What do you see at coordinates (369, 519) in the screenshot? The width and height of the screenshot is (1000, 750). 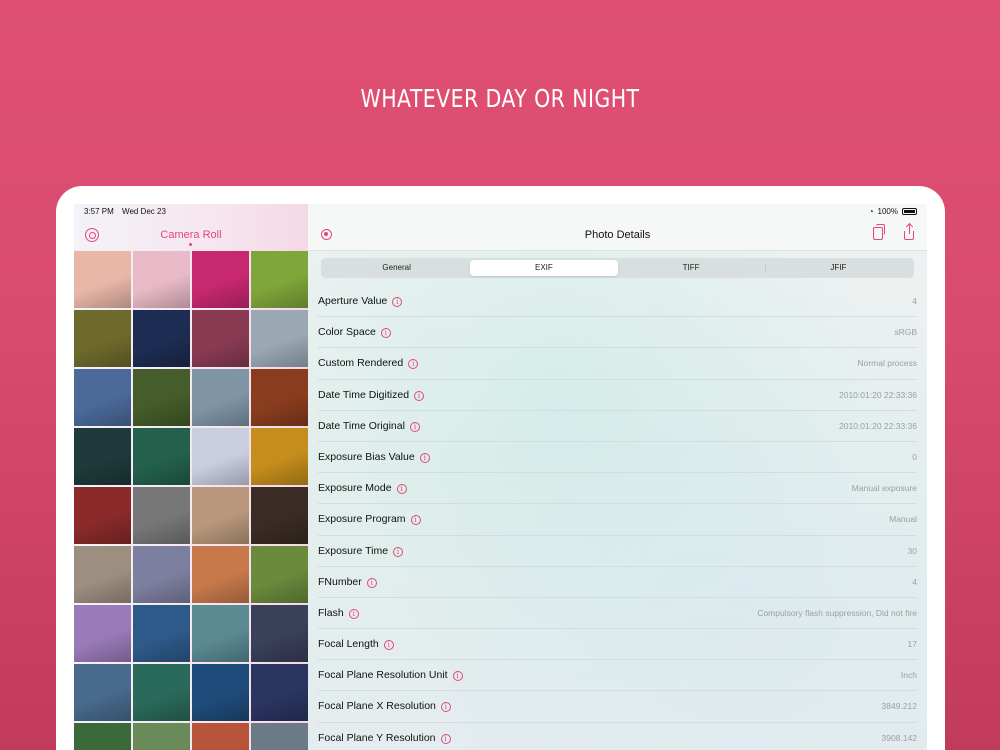 I see `exif-row-label: Exposure Program i` at bounding box center [369, 519].